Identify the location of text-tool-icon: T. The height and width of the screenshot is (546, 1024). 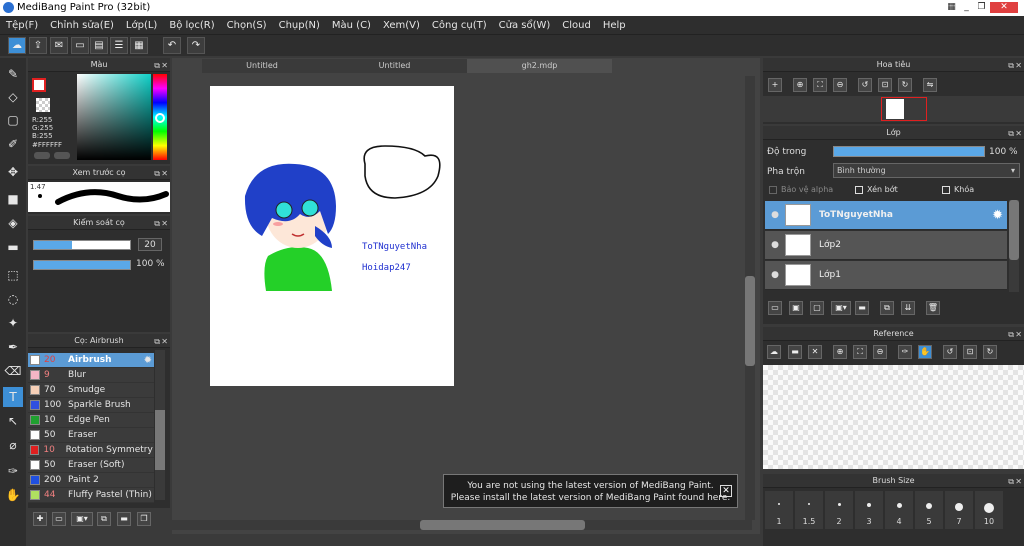
(13, 397).